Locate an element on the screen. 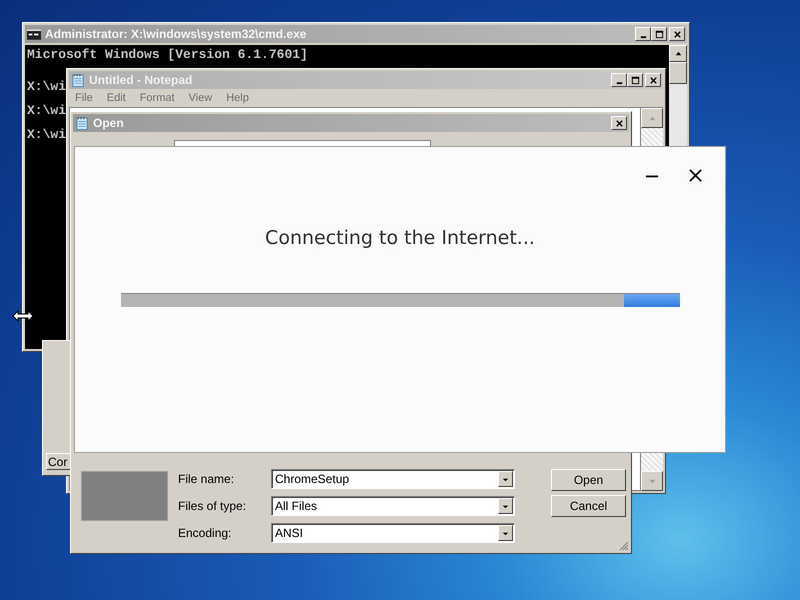  open-button: Open is located at coordinates (588, 480).